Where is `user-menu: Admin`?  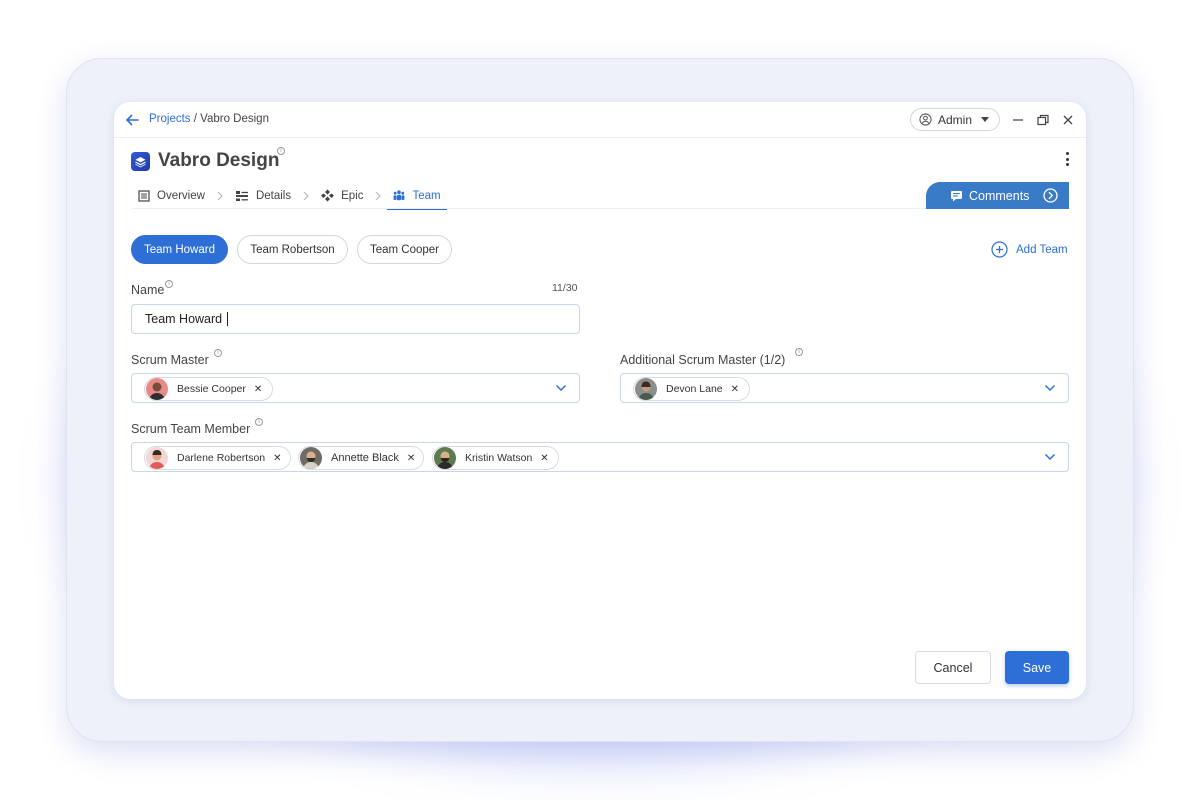 user-menu: Admin is located at coordinates (955, 119).